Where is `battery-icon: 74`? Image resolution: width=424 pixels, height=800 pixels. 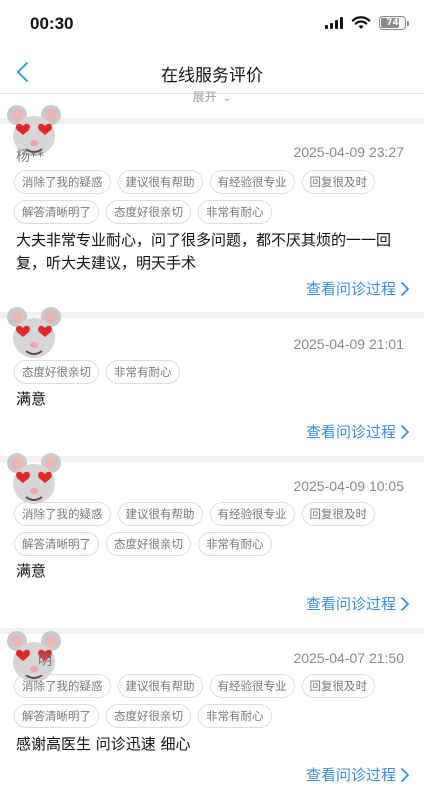
battery-icon: 74 is located at coordinates (394, 23).